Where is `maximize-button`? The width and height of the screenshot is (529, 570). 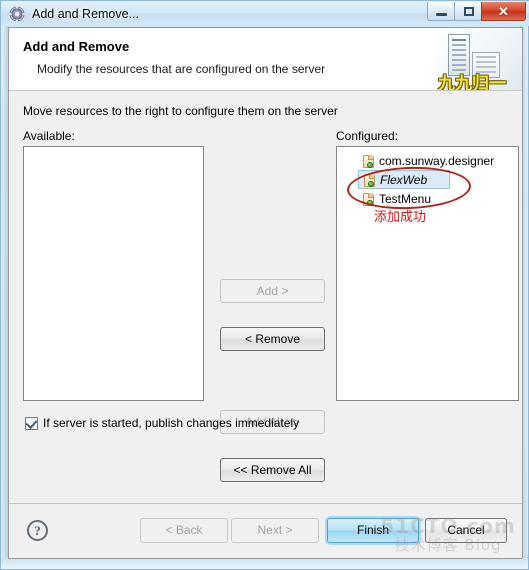 maximize-button is located at coordinates (468, 11).